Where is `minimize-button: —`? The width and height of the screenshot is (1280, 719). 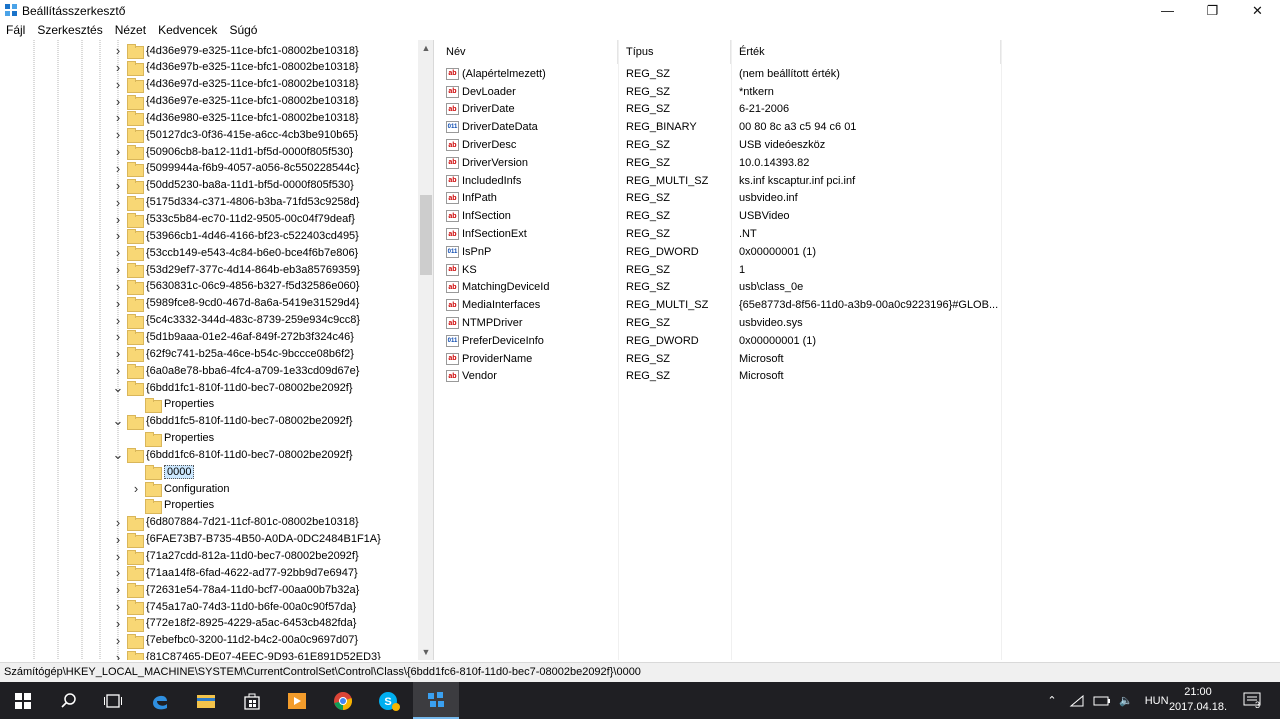
minimize-button: — is located at coordinates (1167, 10).